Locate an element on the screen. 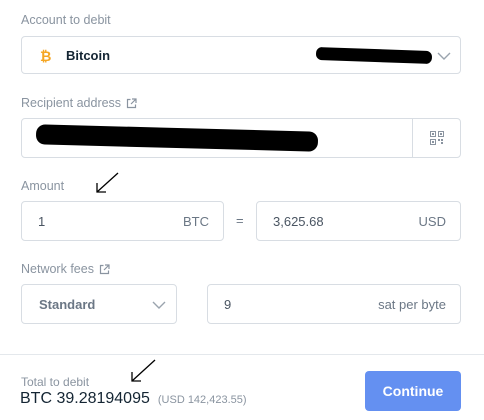  recipient-address-input is located at coordinates (241, 138).